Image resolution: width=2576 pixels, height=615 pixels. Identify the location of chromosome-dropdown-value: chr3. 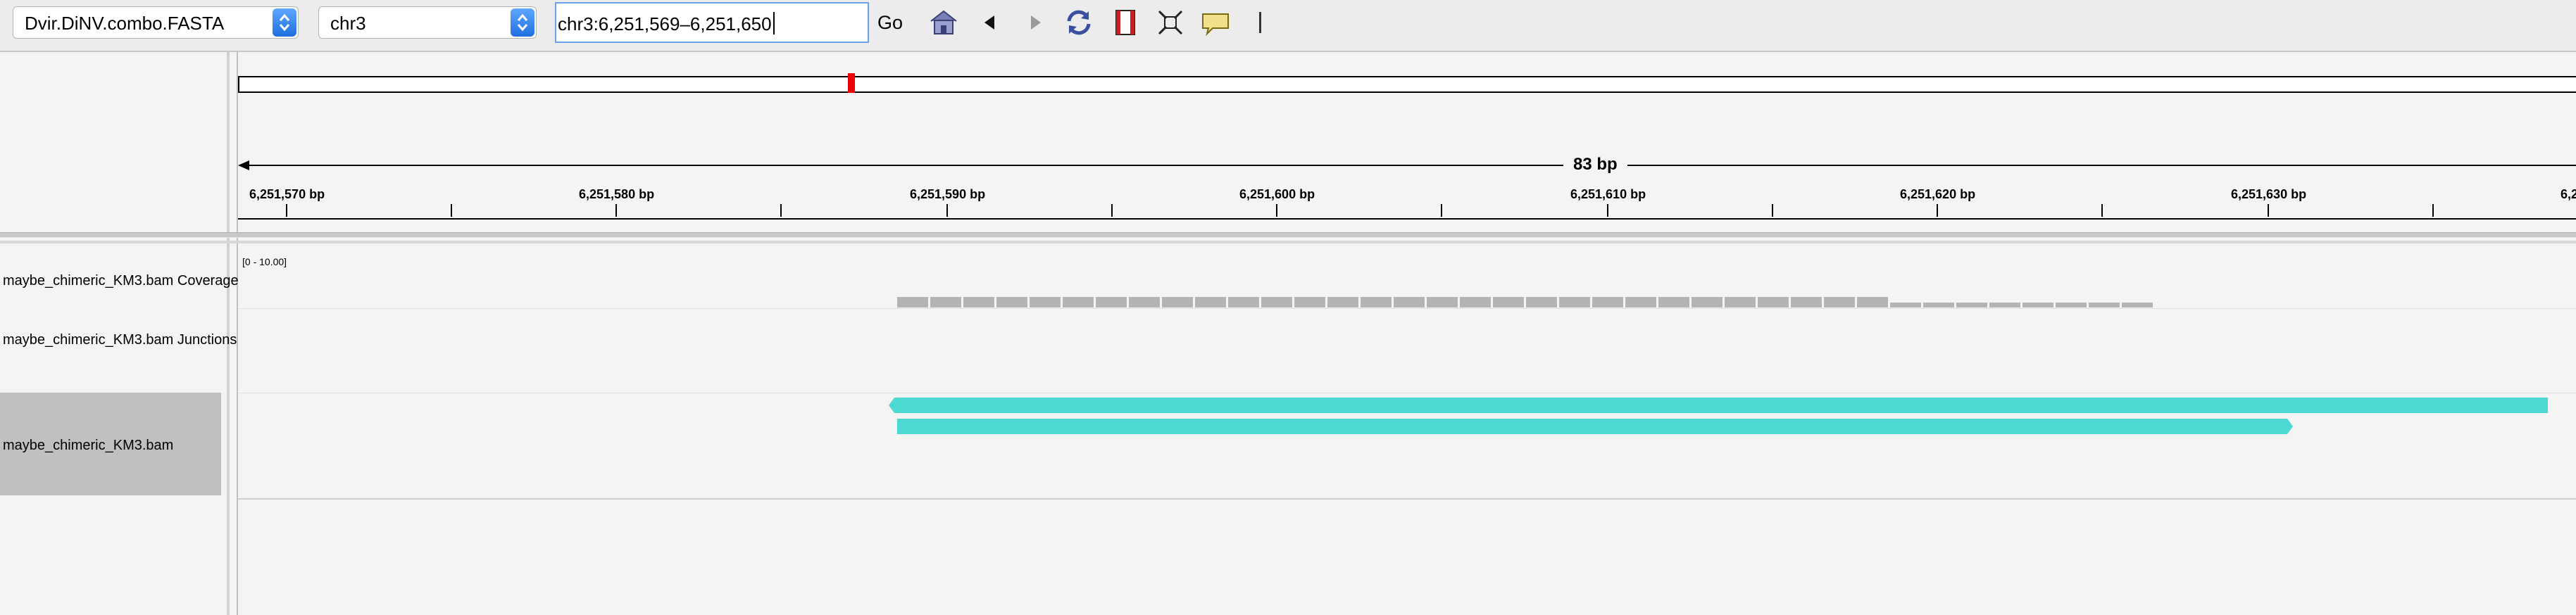
(348, 23).